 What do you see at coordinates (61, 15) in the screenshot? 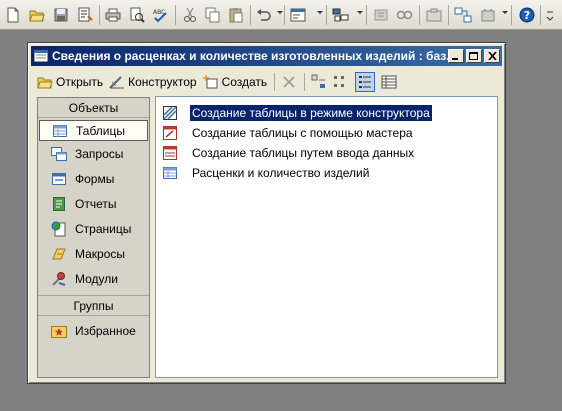
I see `save-icon` at bounding box center [61, 15].